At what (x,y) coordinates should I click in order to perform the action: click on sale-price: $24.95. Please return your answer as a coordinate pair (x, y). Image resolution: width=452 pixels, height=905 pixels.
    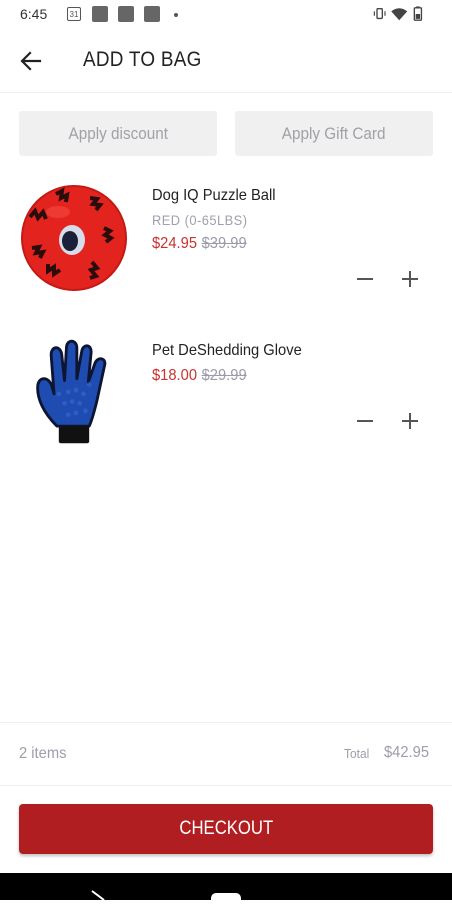
    Looking at the image, I should click on (175, 243).